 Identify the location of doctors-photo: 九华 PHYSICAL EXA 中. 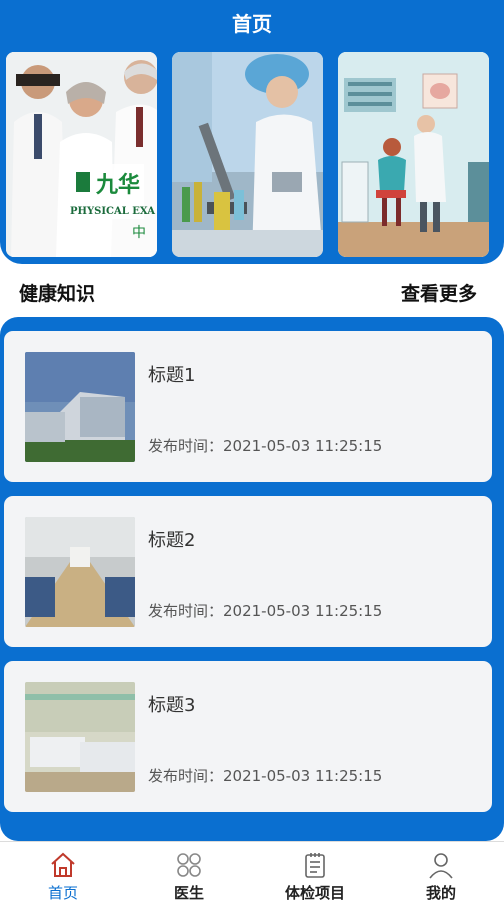
(81, 154).